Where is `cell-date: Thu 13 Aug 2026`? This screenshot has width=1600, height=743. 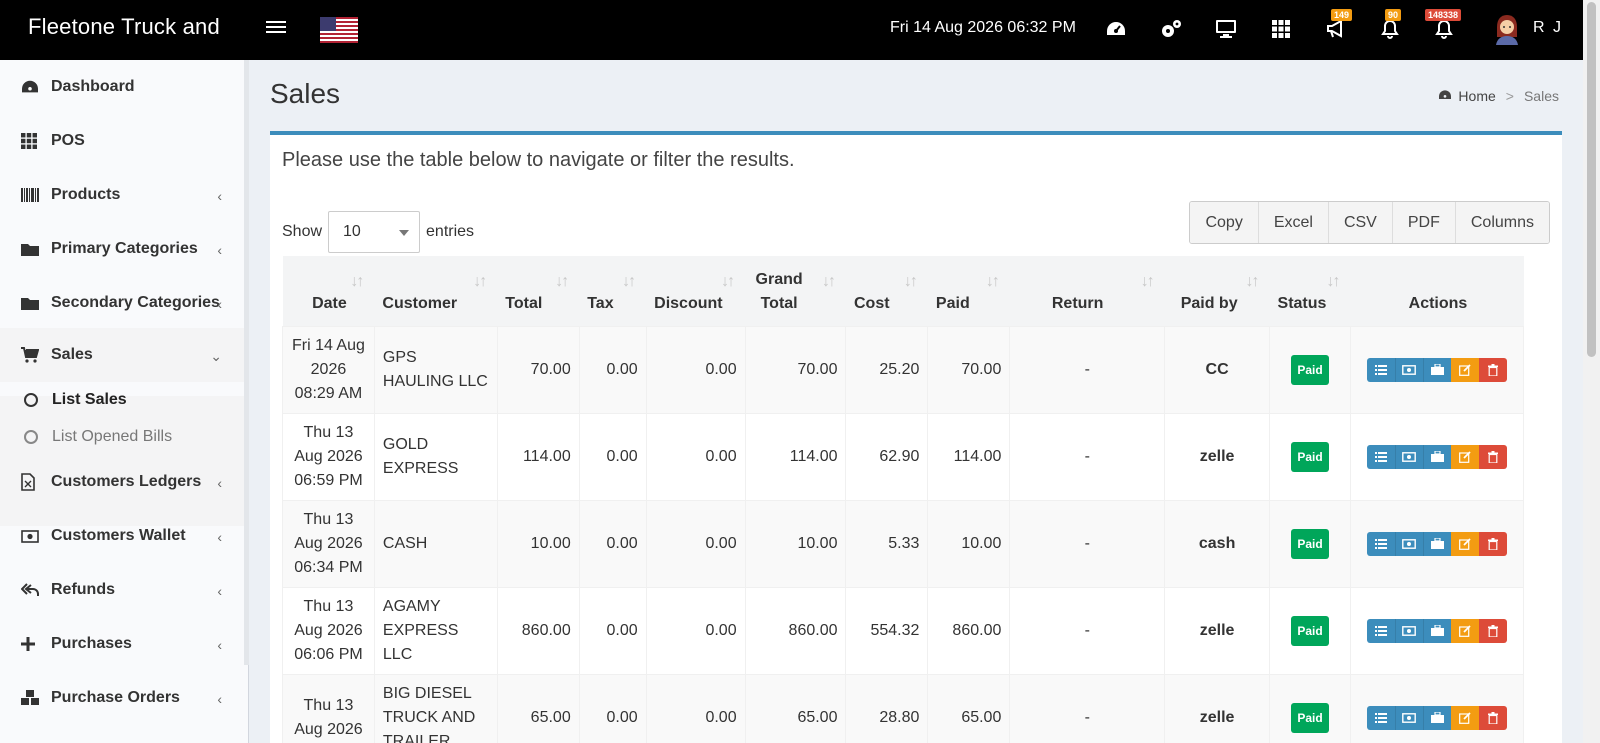 cell-date: Thu 13 Aug 2026 is located at coordinates (328, 708).